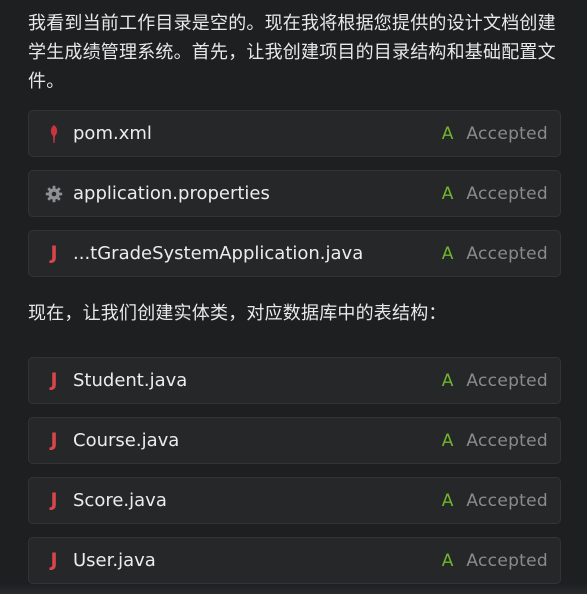 This screenshot has width=587, height=594. What do you see at coordinates (293, 589) in the screenshot?
I see `bottom-fade` at bounding box center [293, 589].